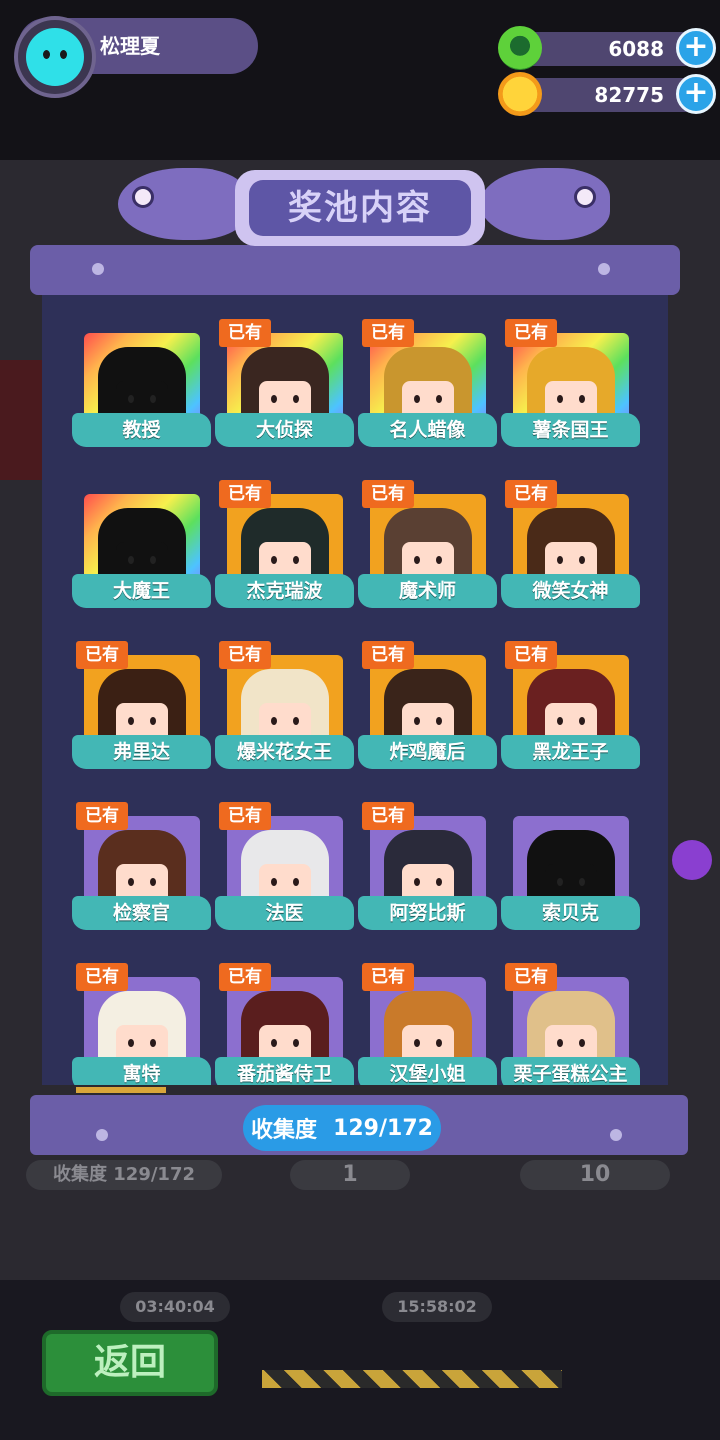  What do you see at coordinates (412, 1379) in the screenshot?
I see `hazard-stripe` at bounding box center [412, 1379].